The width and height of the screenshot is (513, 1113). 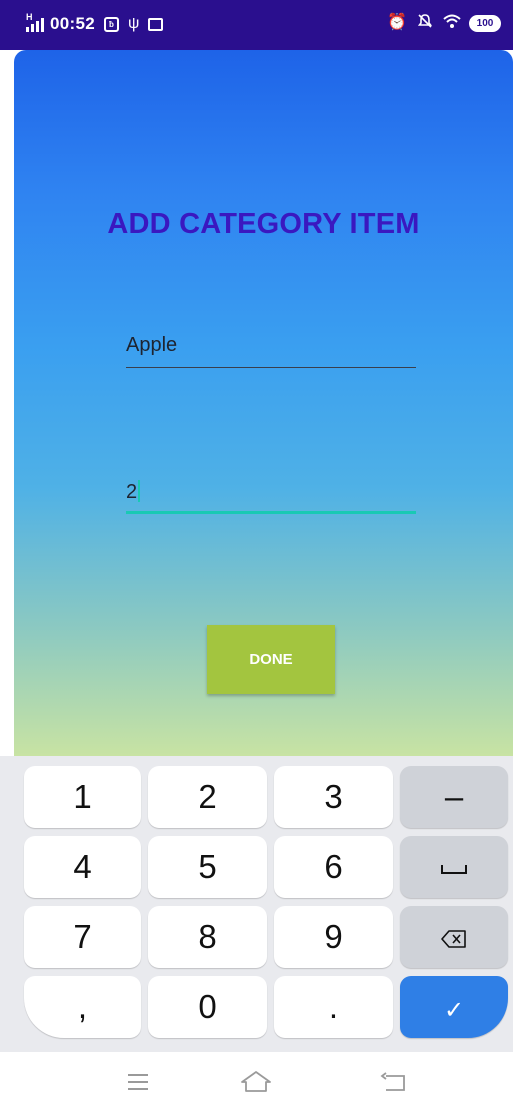 I want to click on key-dash: –, so click(x=454, y=797).